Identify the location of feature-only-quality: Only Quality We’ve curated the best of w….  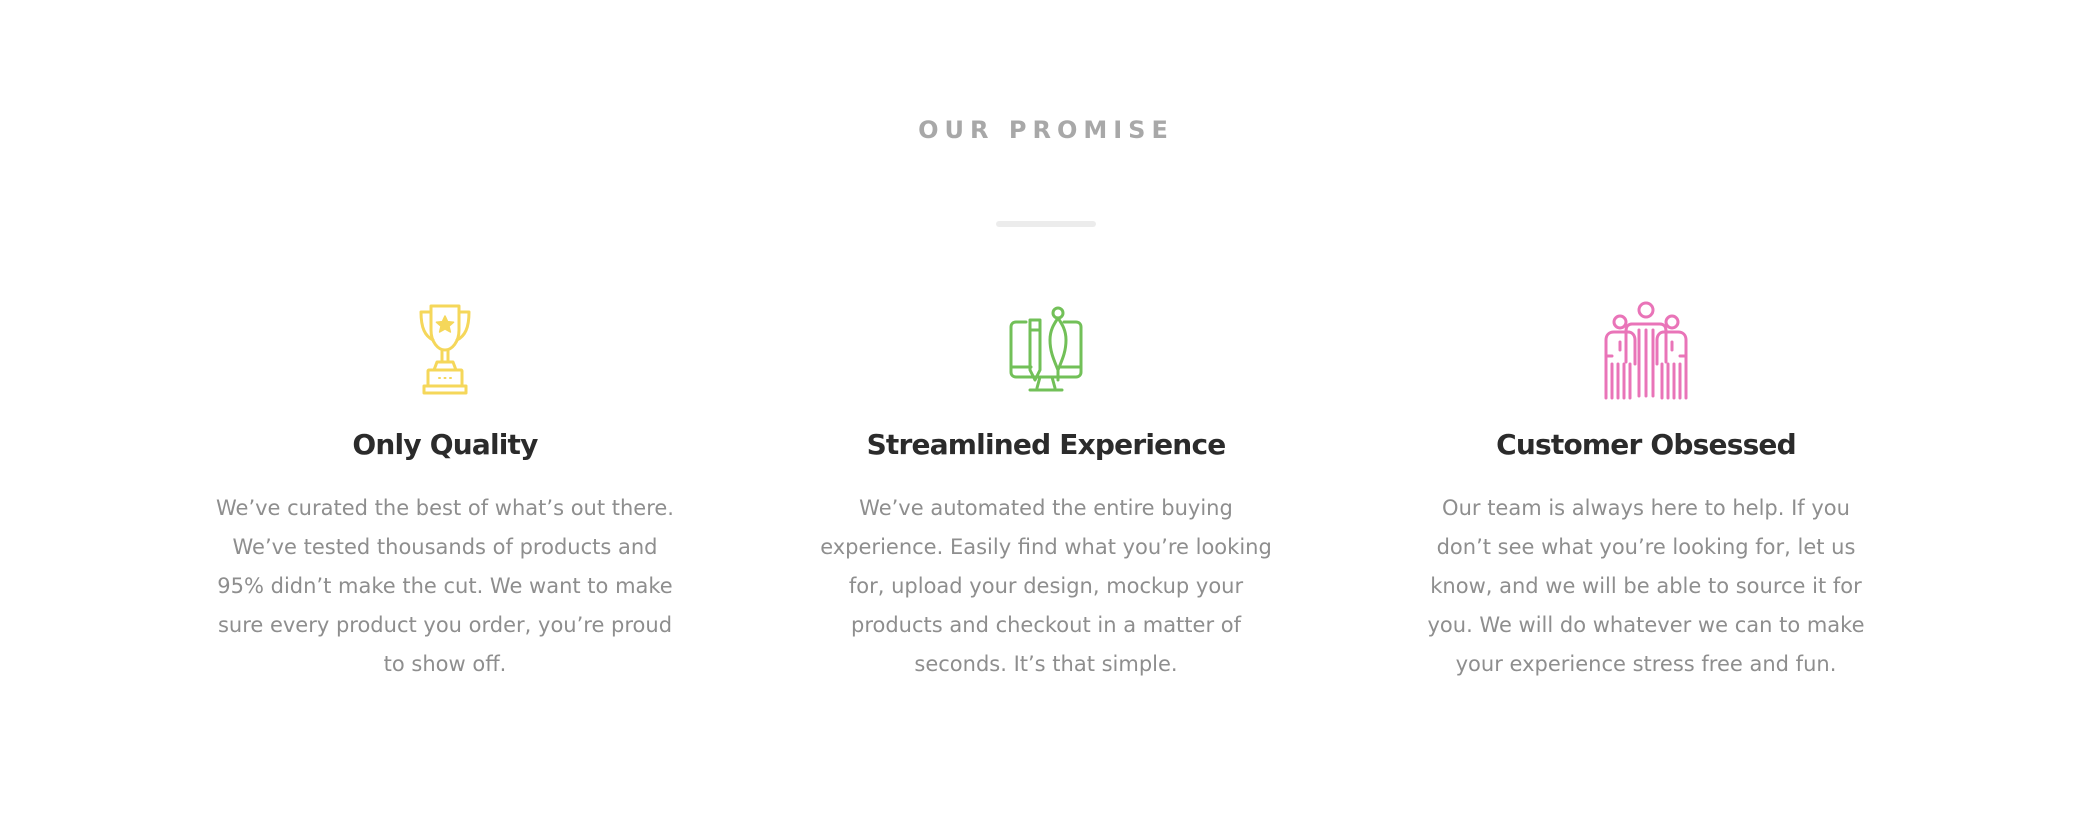
(445, 492).